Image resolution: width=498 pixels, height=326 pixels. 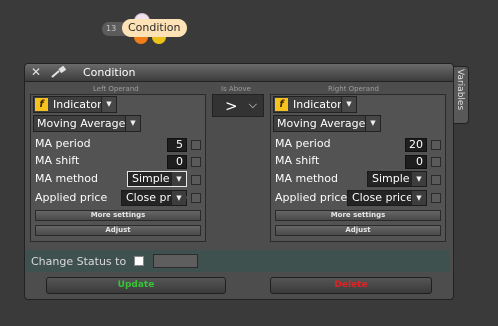 I want to click on left-more-settings-button: More settings, so click(x=118, y=215).